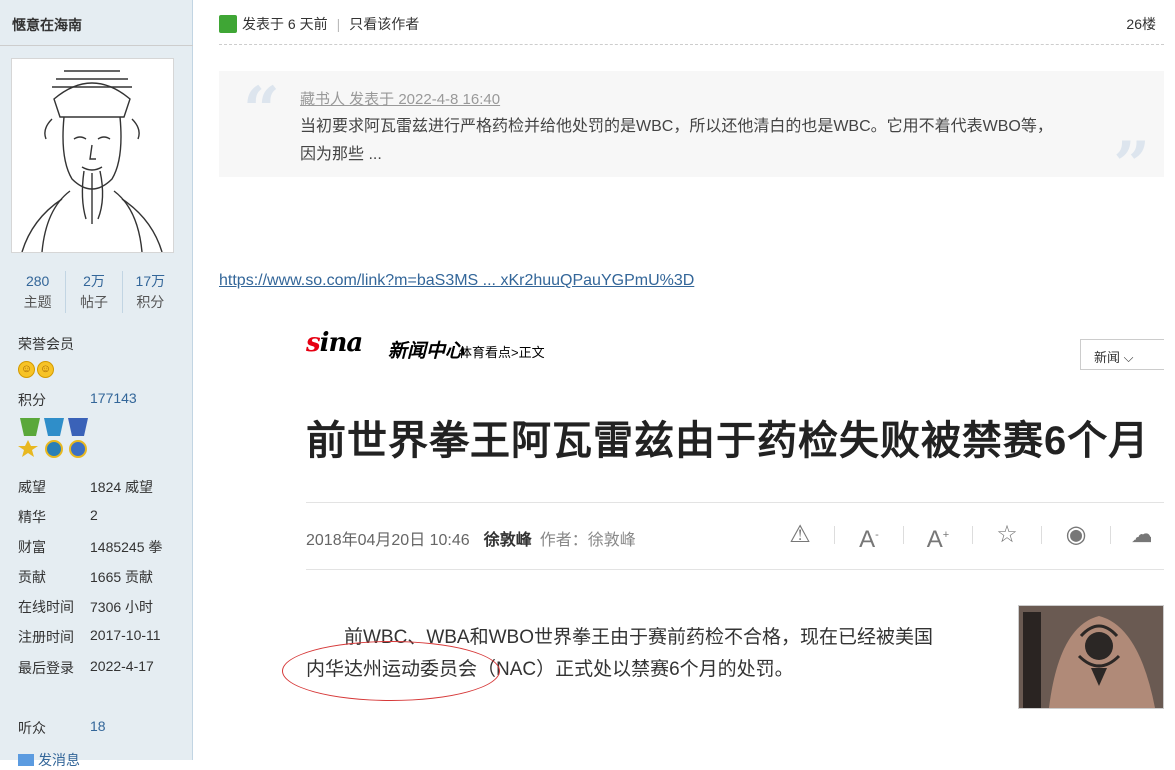 The height and width of the screenshot is (770, 1175). Describe the element at coordinates (36, 369) in the screenshot. I see `rank-icons: ☺ ☺` at that location.